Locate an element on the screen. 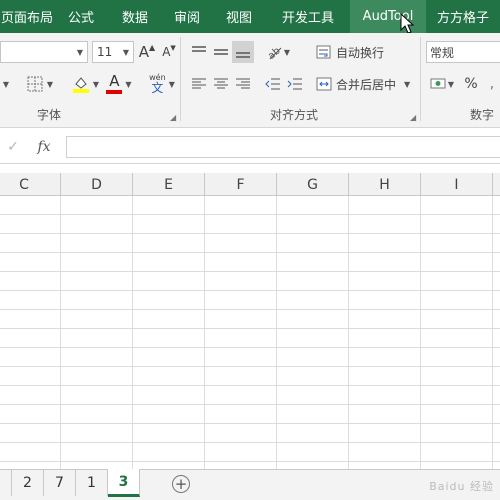 The height and width of the screenshot is (500, 500). sheet-tab-scroll is located at coordinates (6, 483).